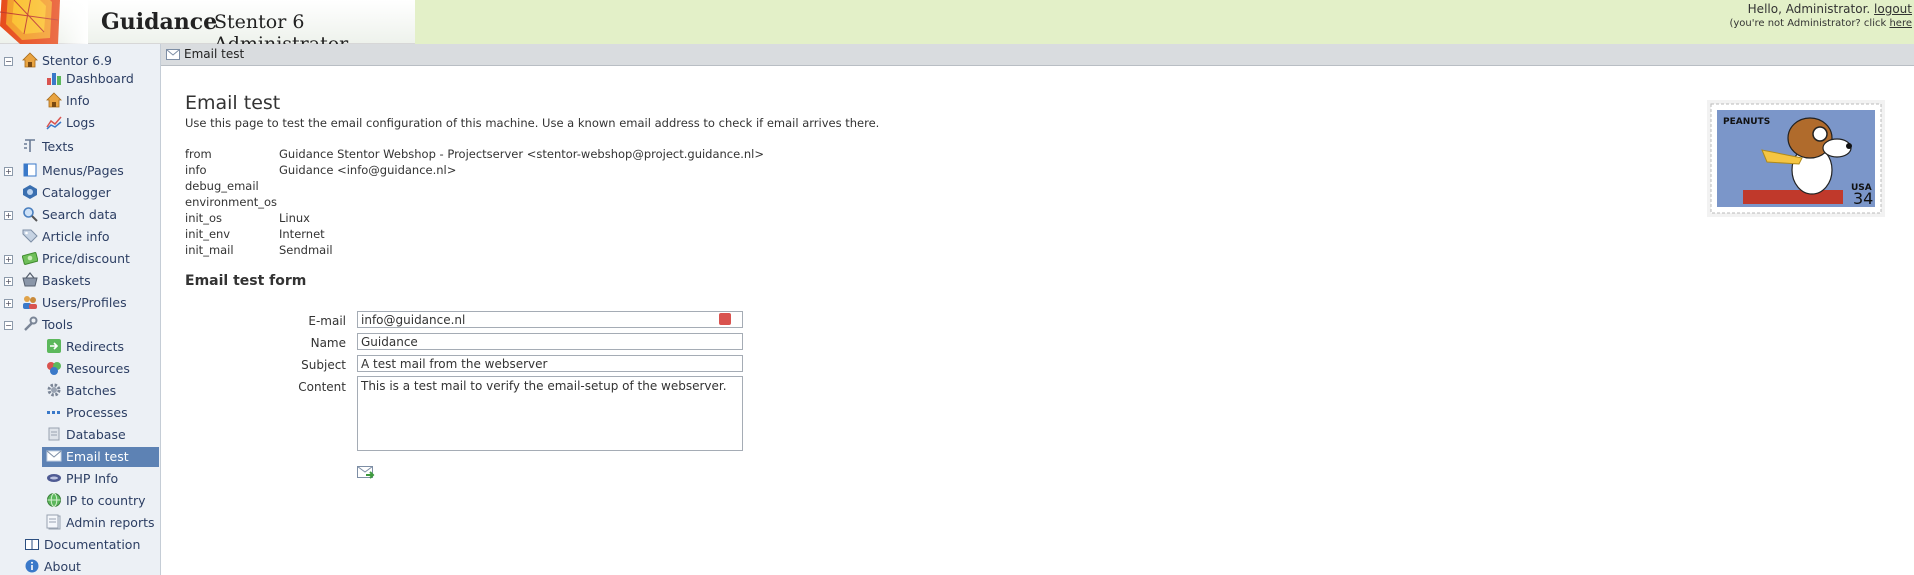 The width and height of the screenshot is (1914, 575). Describe the element at coordinates (54, 78) in the screenshot. I see `bar-chart-icon` at that location.